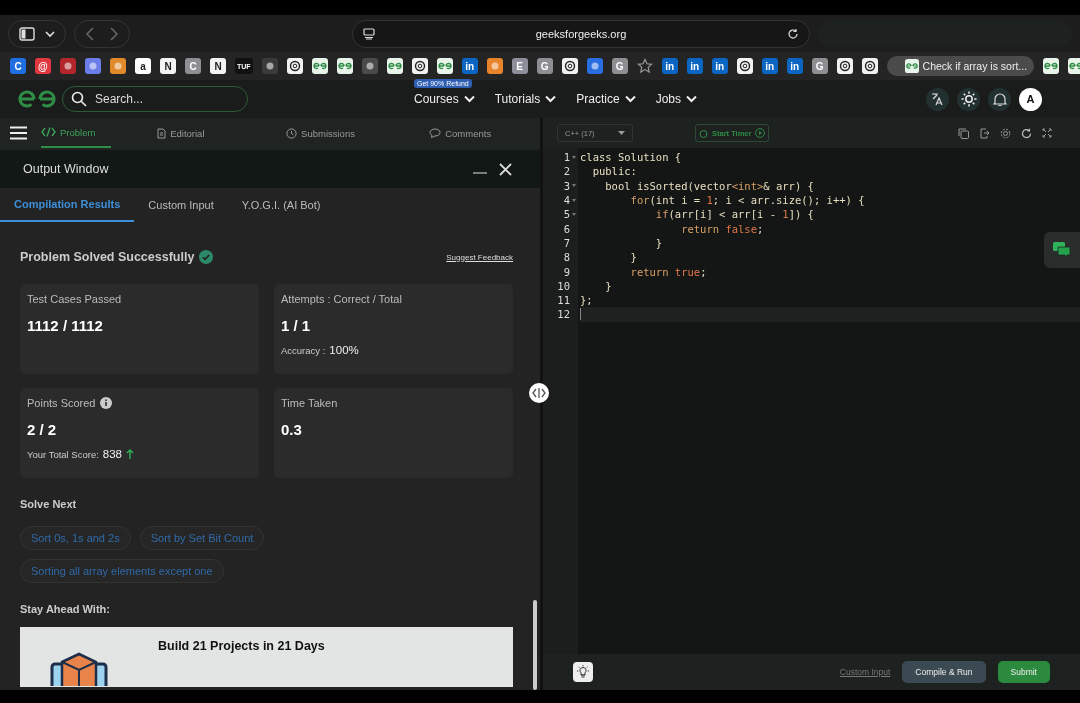 The height and width of the screenshot is (703, 1080). I want to click on problem-tab: Problem, so click(76, 133).